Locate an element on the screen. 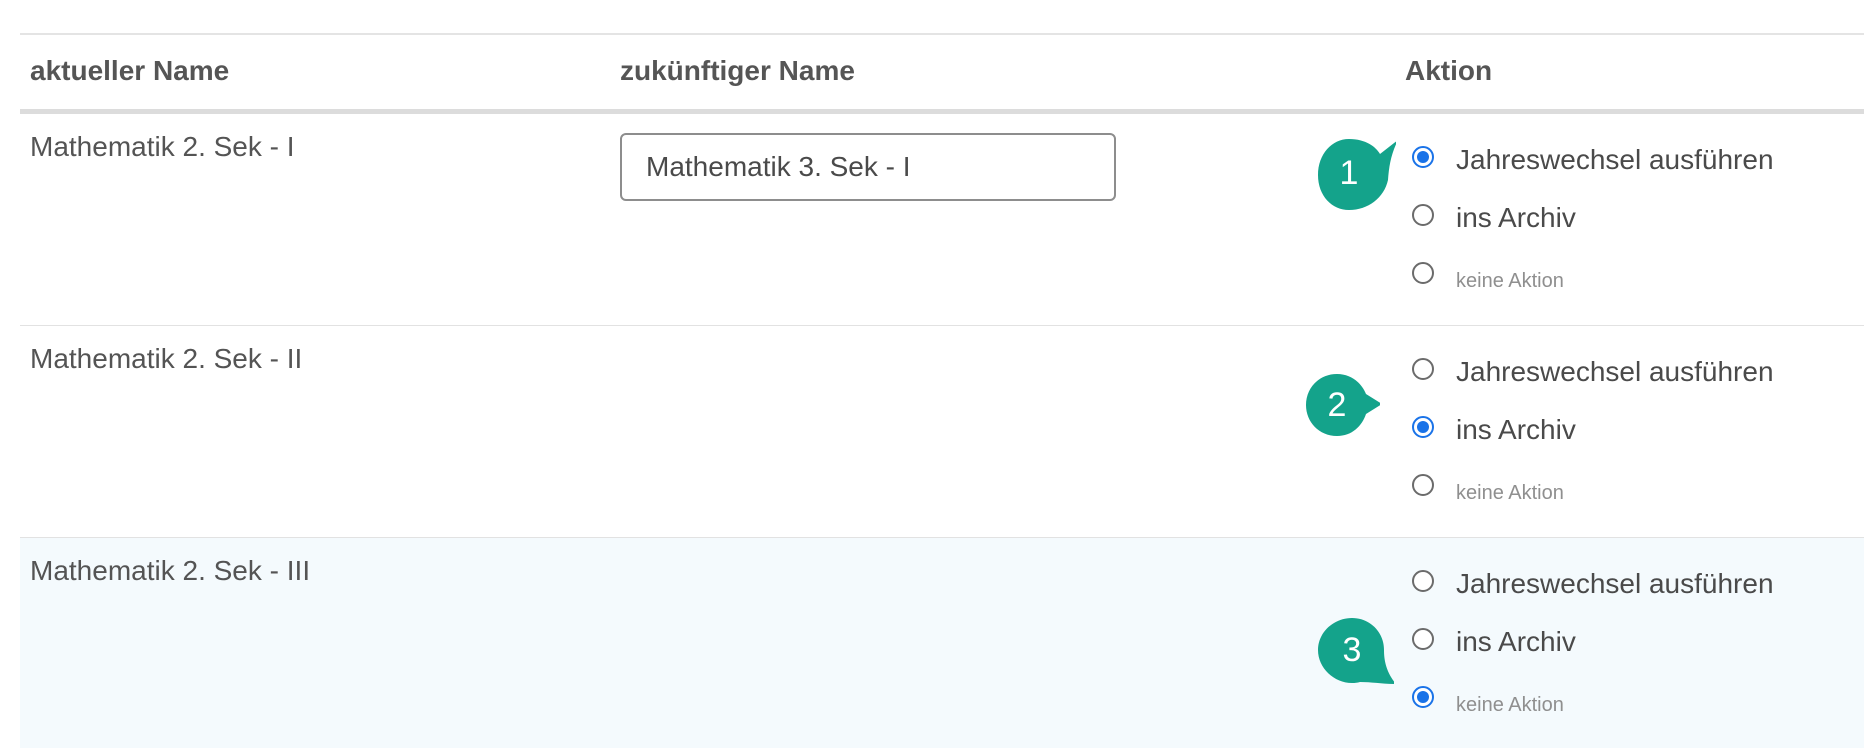 This screenshot has height=748, width=1864. step-marker: 2 is located at coordinates (1341, 411).